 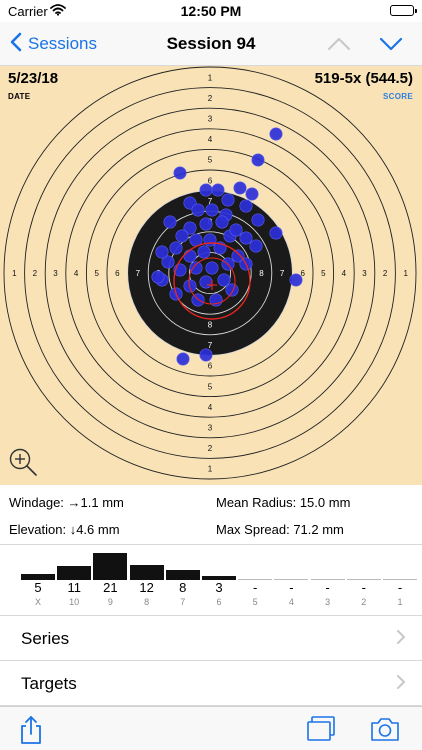 What do you see at coordinates (37, 602) in the screenshot?
I see `histogram-ring-label: X` at bounding box center [37, 602].